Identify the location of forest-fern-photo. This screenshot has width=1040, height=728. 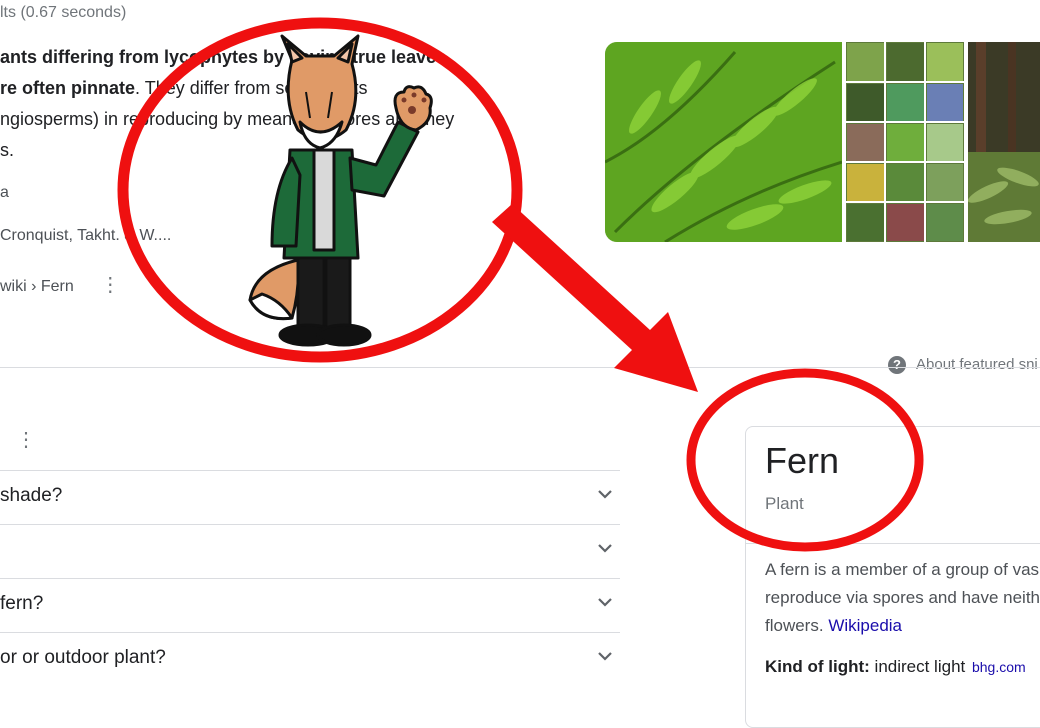
(1004, 142).